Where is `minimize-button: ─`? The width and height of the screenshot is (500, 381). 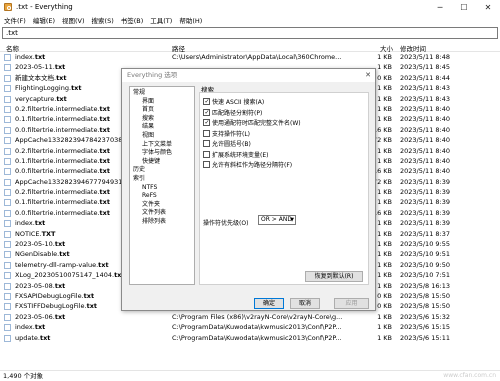 minimize-button: ─ is located at coordinates (440, 7).